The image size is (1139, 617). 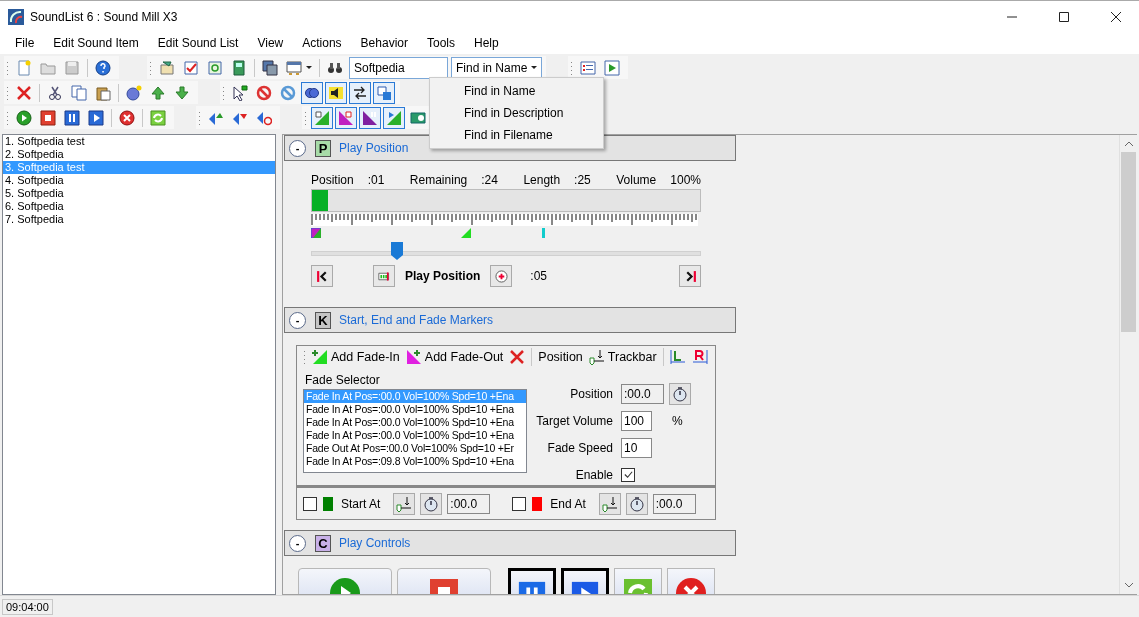 What do you see at coordinates (104, 16) in the screenshot?
I see `window-title: SoundList 6 : Sound Mill X3` at bounding box center [104, 16].